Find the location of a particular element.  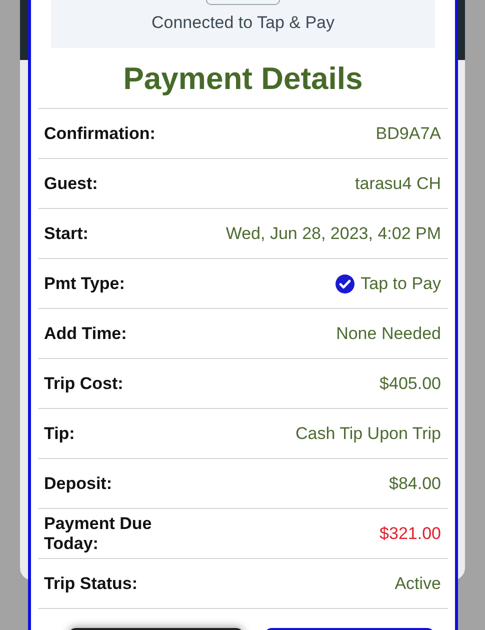

row-label: Guest: is located at coordinates (71, 184).